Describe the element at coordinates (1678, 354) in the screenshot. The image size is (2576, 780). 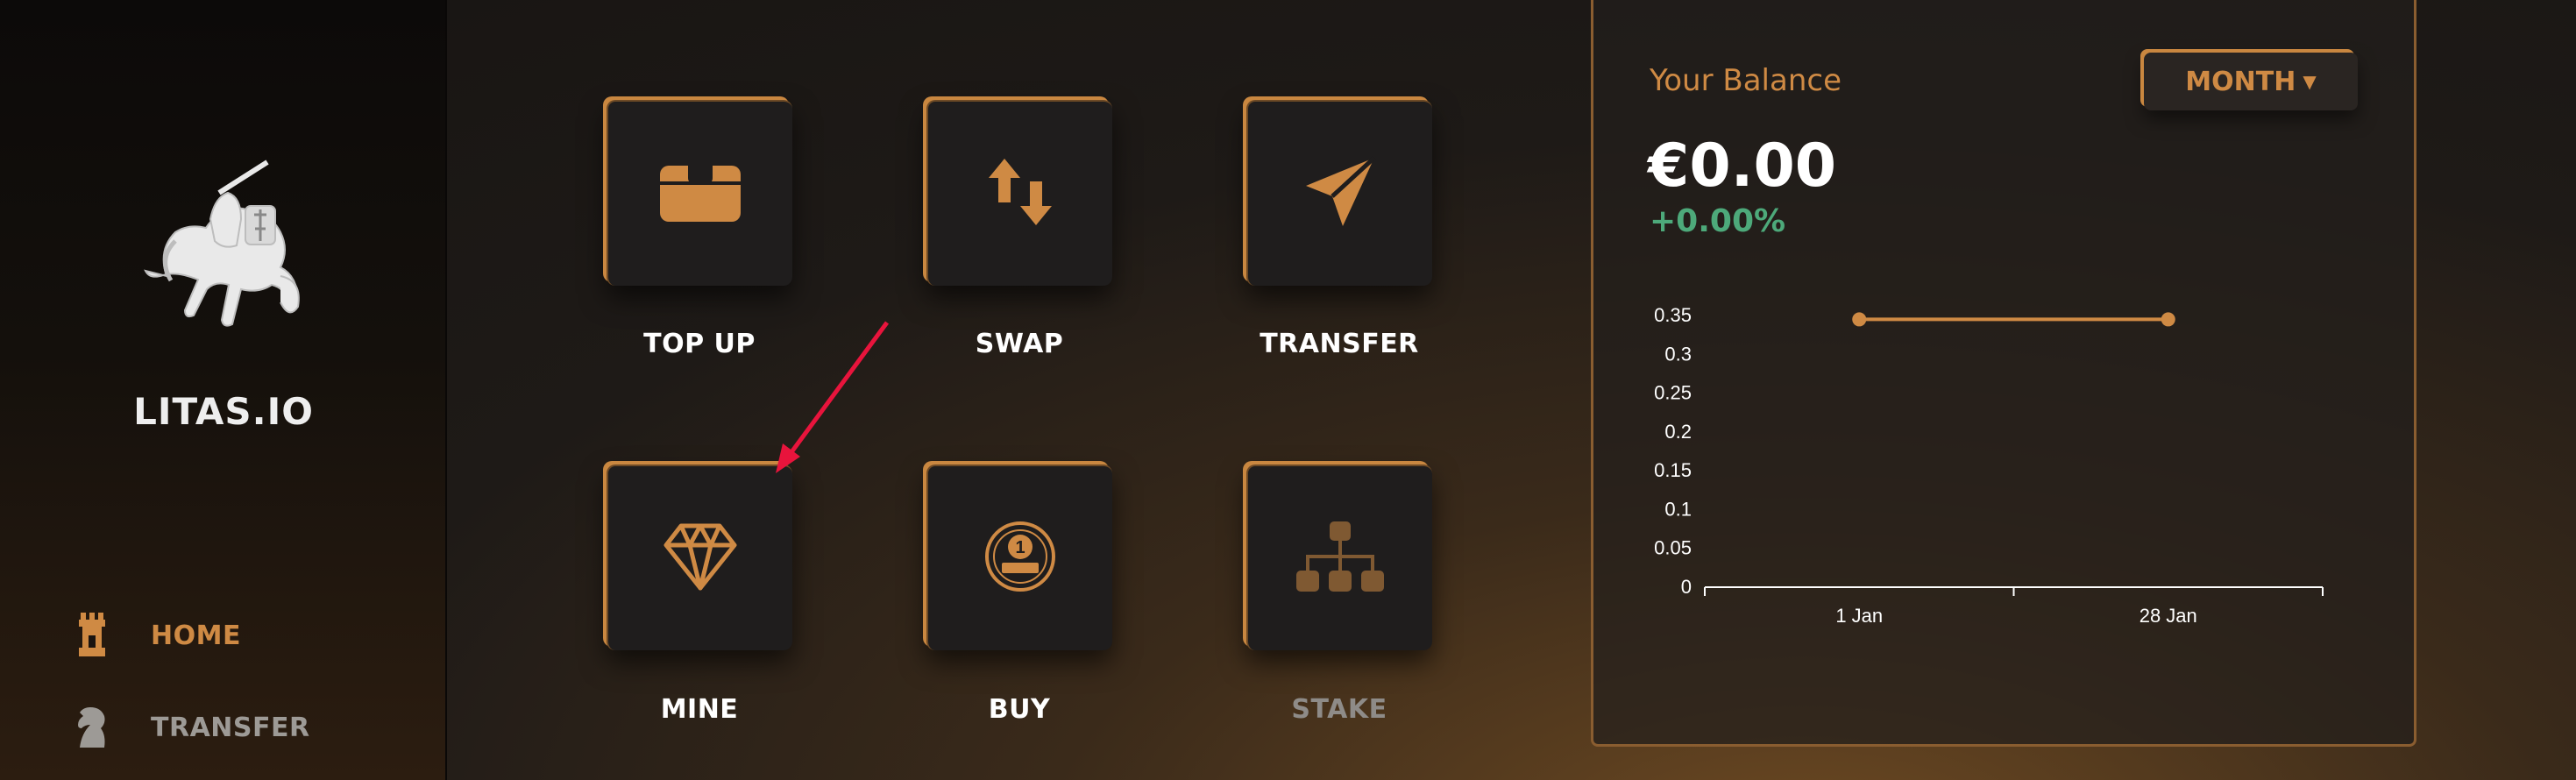
I see `y-tick-label: 0.3` at that location.